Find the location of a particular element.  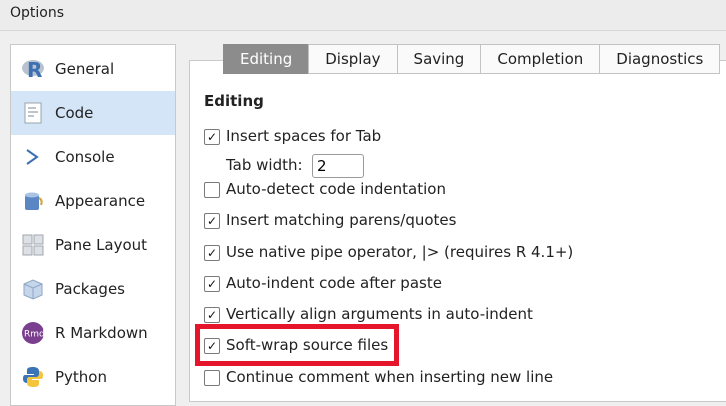

tab-diagnostics: Diagnostics is located at coordinates (660, 59).